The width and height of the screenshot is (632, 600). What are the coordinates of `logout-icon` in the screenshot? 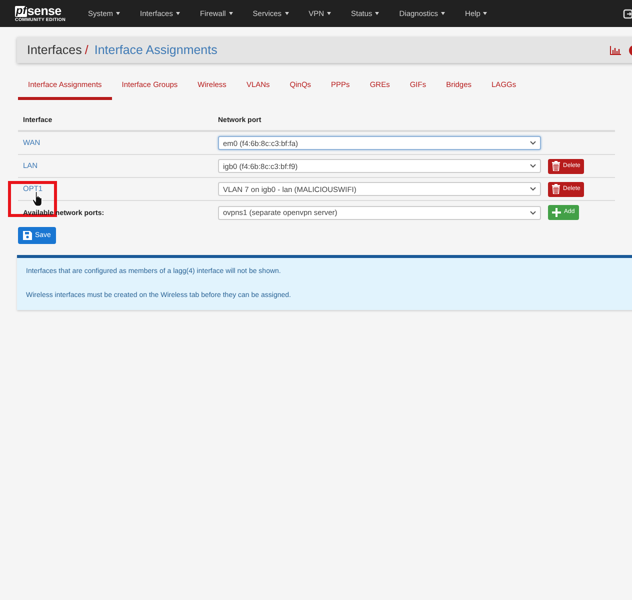 It's located at (627, 13).